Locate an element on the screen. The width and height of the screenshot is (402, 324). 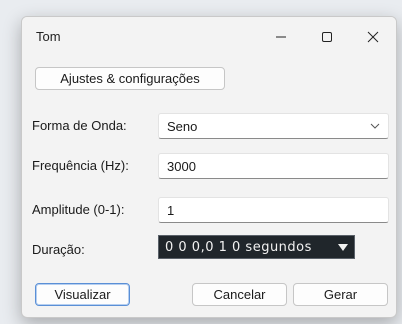
close-button is located at coordinates (373, 37).